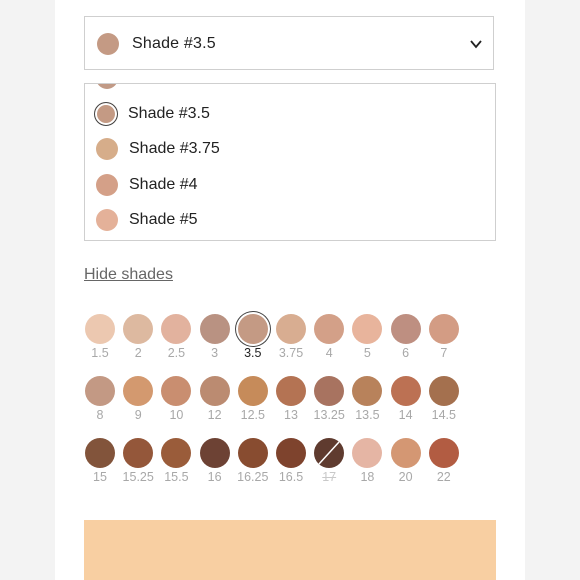 This screenshot has height=580, width=580. Describe the element at coordinates (329, 453) in the screenshot. I see `unavailable-slash-icon` at that location.